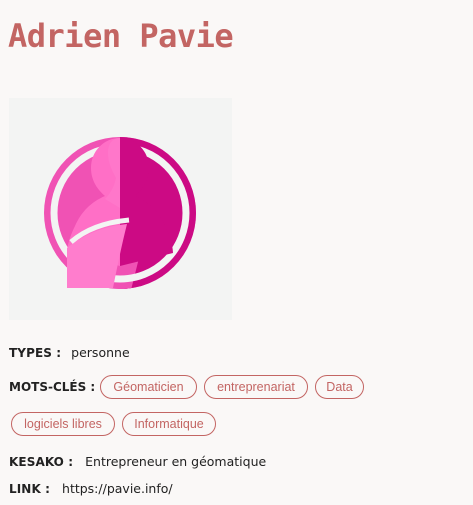  I want to click on link-row: LINK : https://pavie.info/, so click(91, 489).